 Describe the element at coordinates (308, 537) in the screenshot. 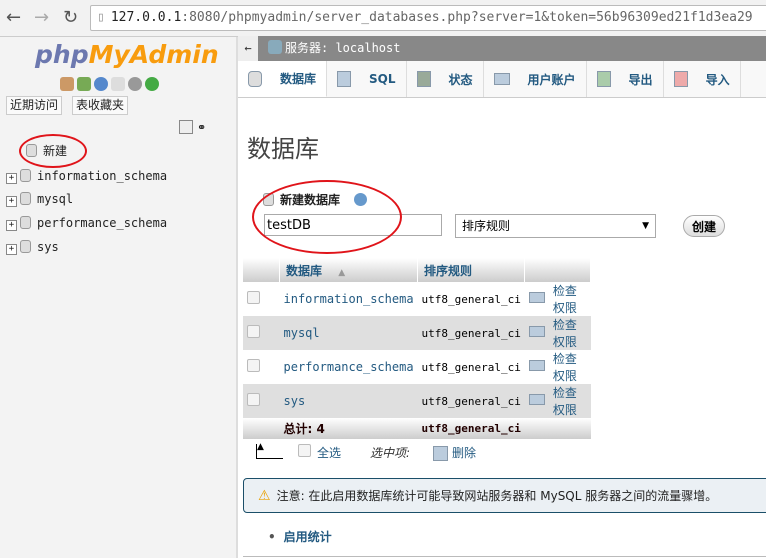

I see `enable-stats-link: 启用统计` at that location.